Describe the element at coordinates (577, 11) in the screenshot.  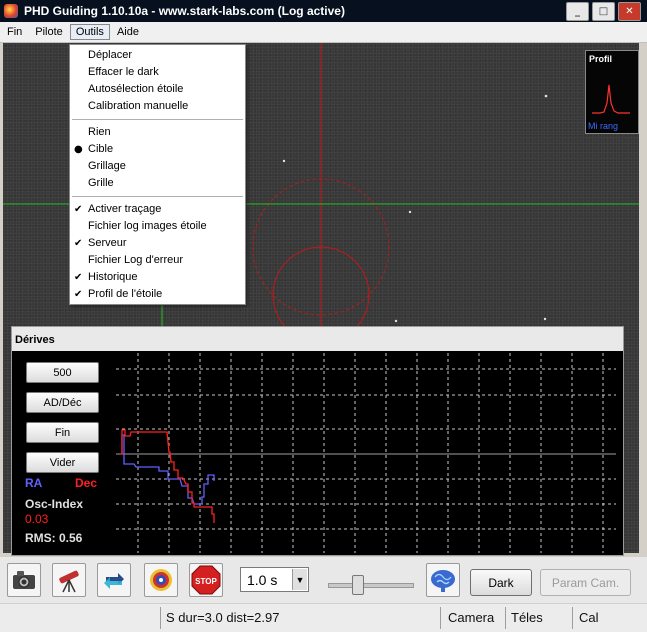
I see `minimize-button: _` at that location.